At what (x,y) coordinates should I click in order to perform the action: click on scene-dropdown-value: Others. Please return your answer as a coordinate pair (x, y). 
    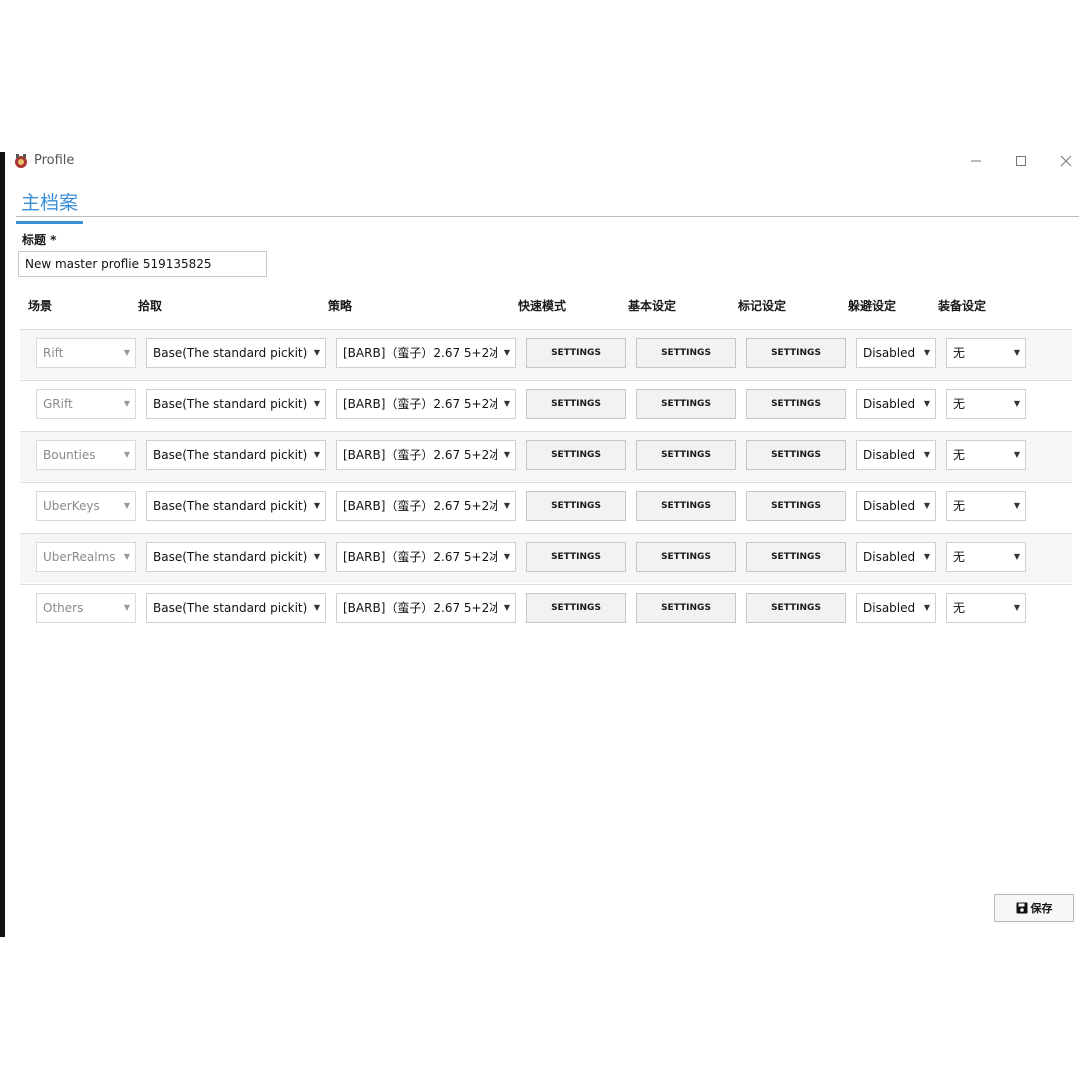
    Looking at the image, I should click on (63, 608).